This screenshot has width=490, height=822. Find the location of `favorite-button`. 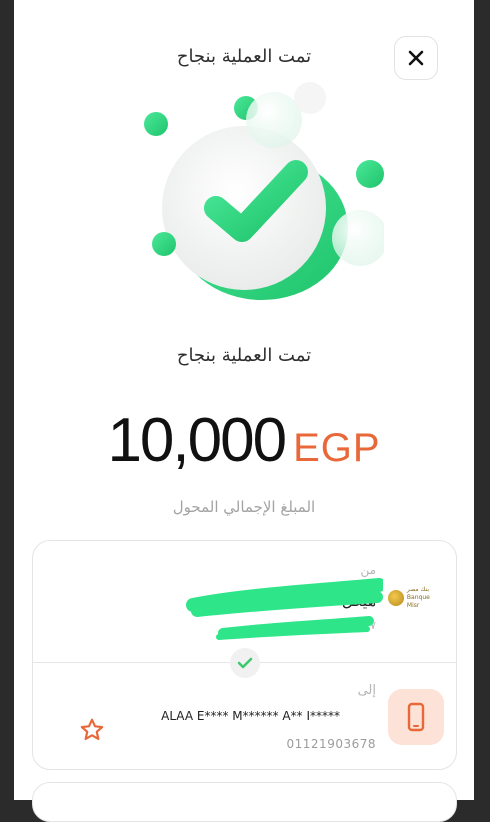

favorite-button is located at coordinates (92, 730).